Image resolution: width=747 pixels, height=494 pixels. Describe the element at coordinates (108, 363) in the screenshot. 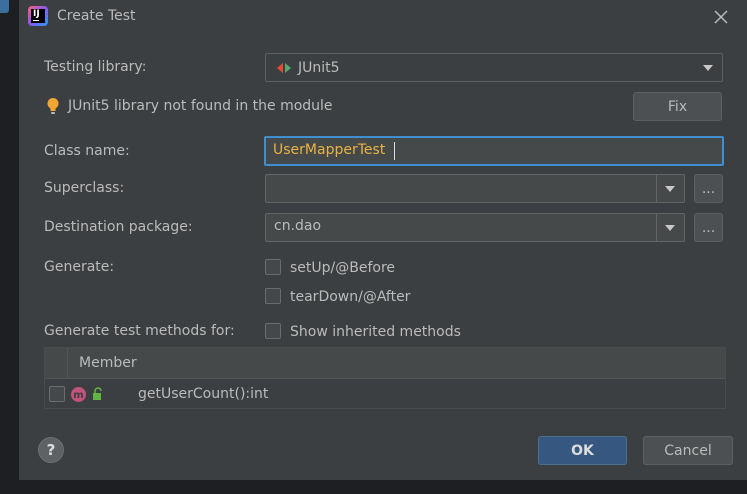

I see `member-column-header: Member` at that location.